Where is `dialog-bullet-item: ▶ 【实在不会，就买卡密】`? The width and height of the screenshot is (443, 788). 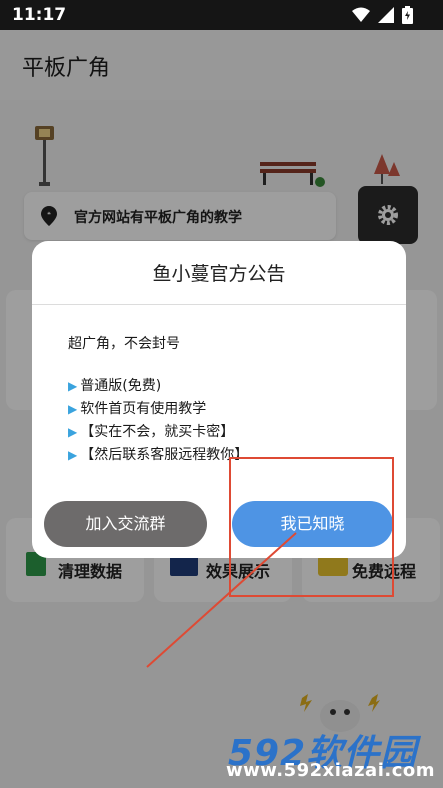 dialog-bullet-item: ▶ 【实在不会，就买卡密】 is located at coordinates (151, 431).